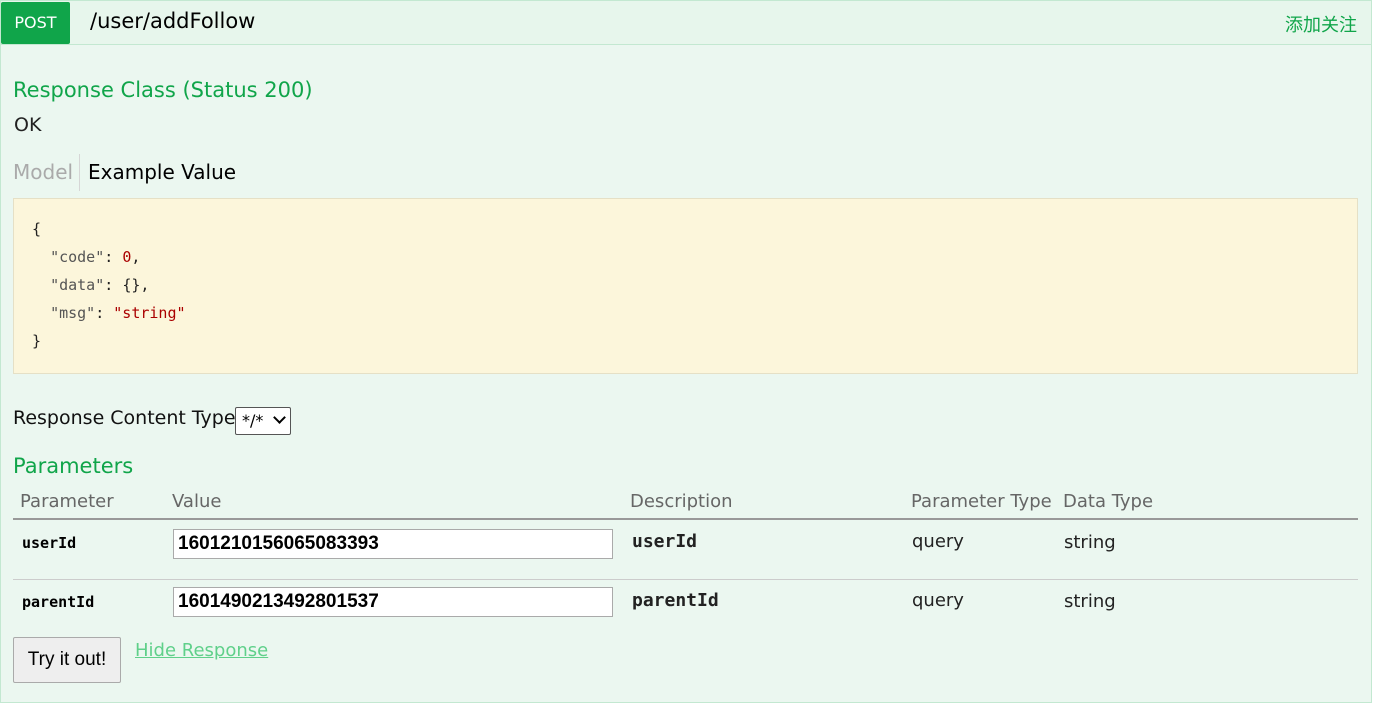 The image size is (1374, 703). I want to click on response-class-heading: Response Class (Status 200), so click(163, 90).